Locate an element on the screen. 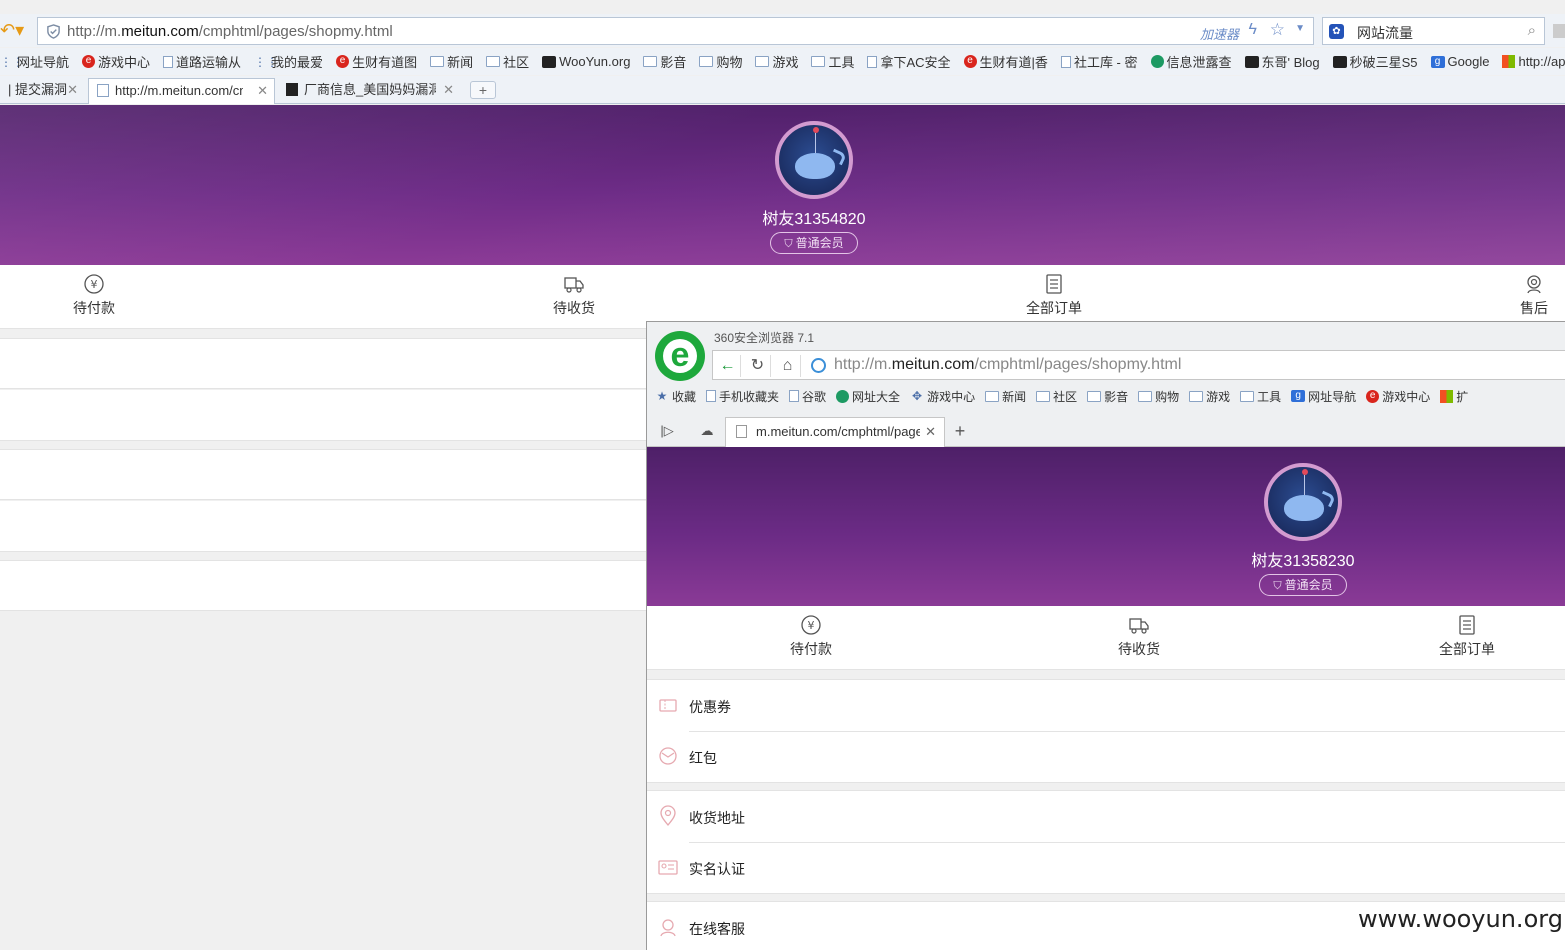  search-icon: ⌕ is located at coordinates (1532, 30).